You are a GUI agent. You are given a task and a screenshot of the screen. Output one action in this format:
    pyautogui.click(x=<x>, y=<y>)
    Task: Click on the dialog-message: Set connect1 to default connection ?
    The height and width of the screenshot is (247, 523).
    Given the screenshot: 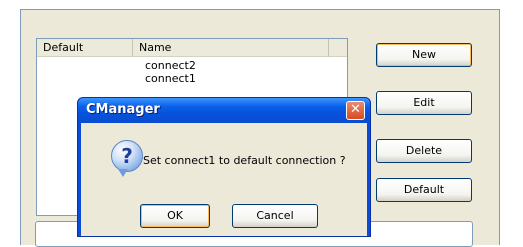 What is the action you would take?
    pyautogui.click(x=244, y=160)
    